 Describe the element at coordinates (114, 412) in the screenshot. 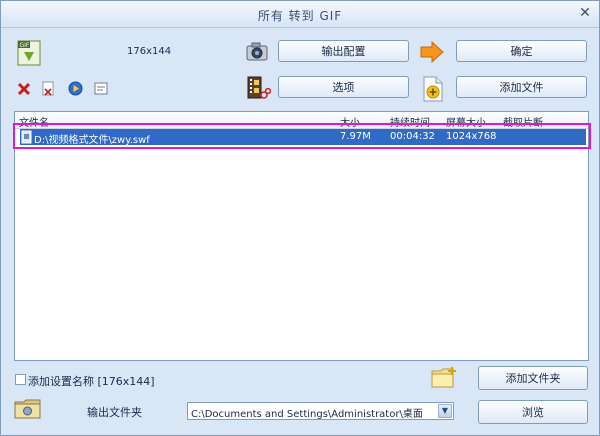

I see `output-folder-label: 输出文件夹` at that location.